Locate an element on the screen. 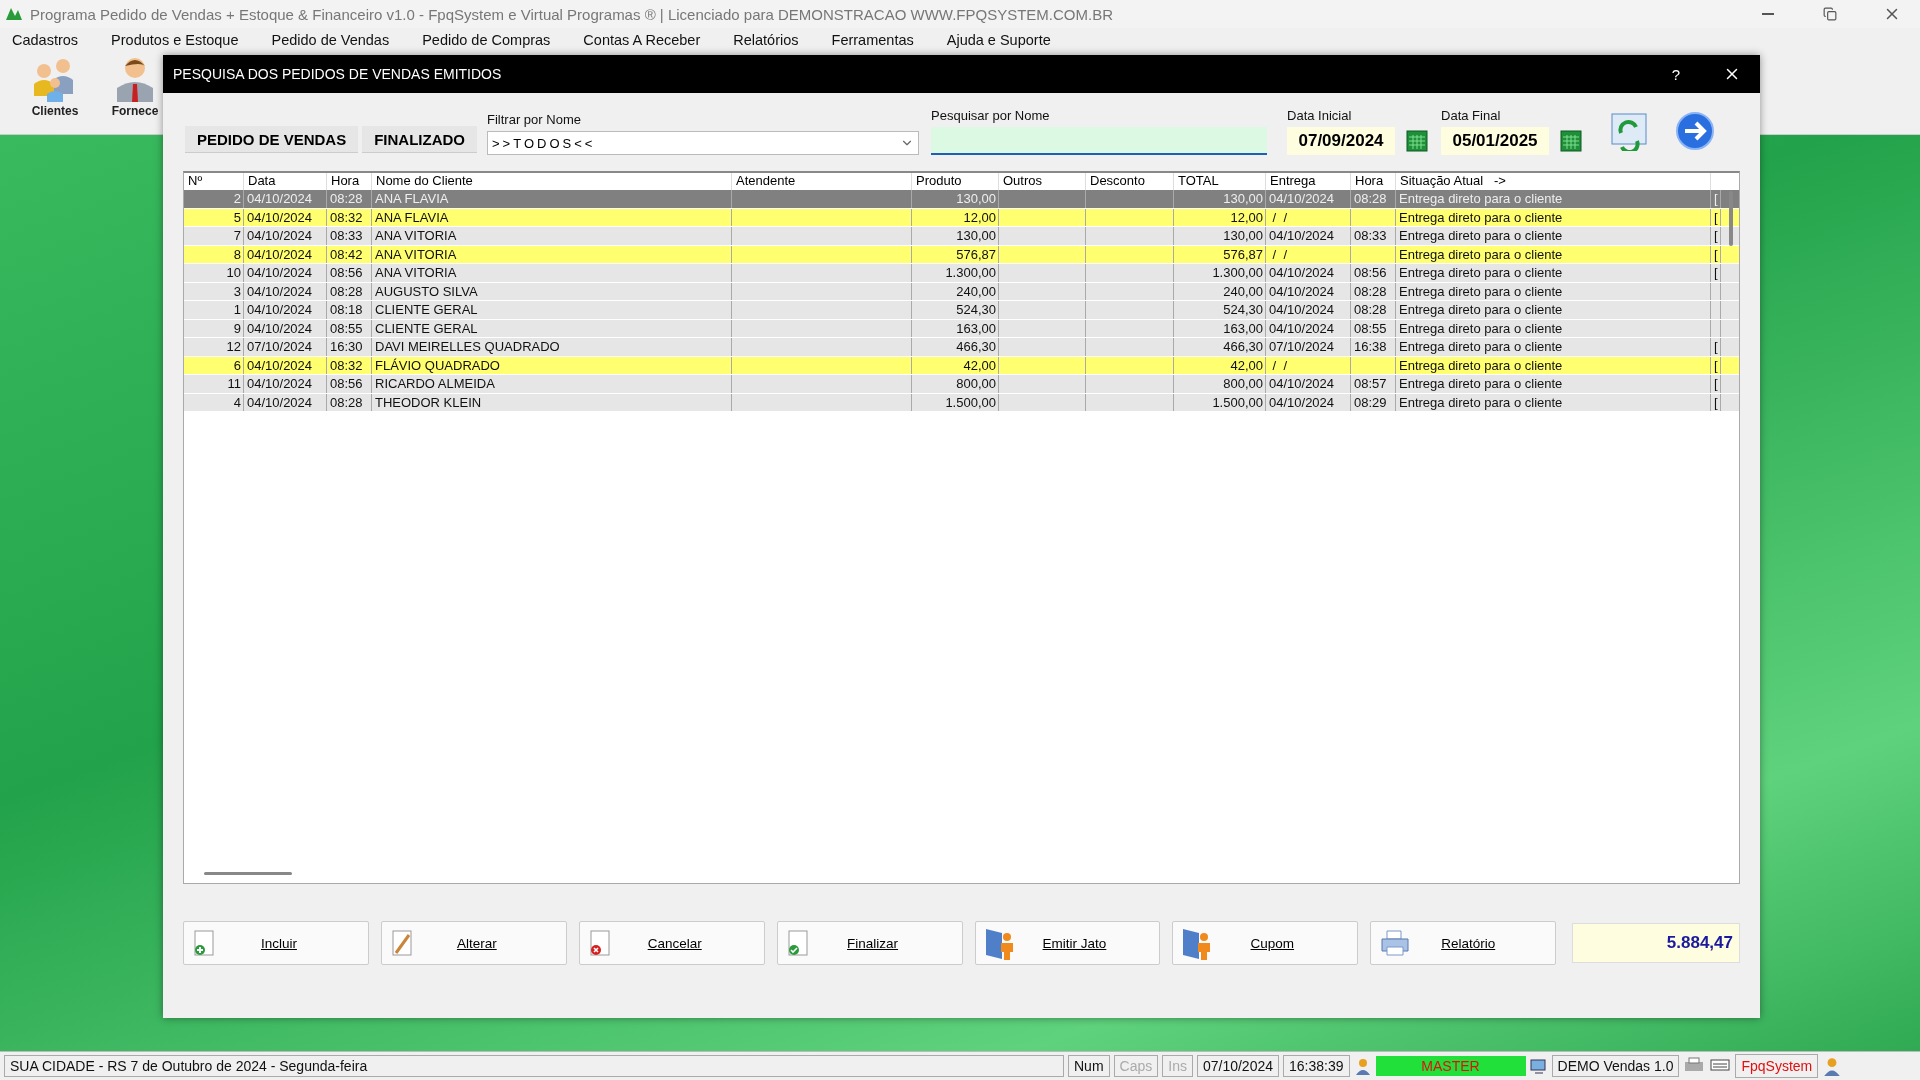 This screenshot has height=1080, width=1920. table-row: 11 04/10/2024 08:56 RICARDO ALMEIDA 800,00 800,00 04/10/2024 08:57 Entrega direto para o cliente [ is located at coordinates (961, 384).